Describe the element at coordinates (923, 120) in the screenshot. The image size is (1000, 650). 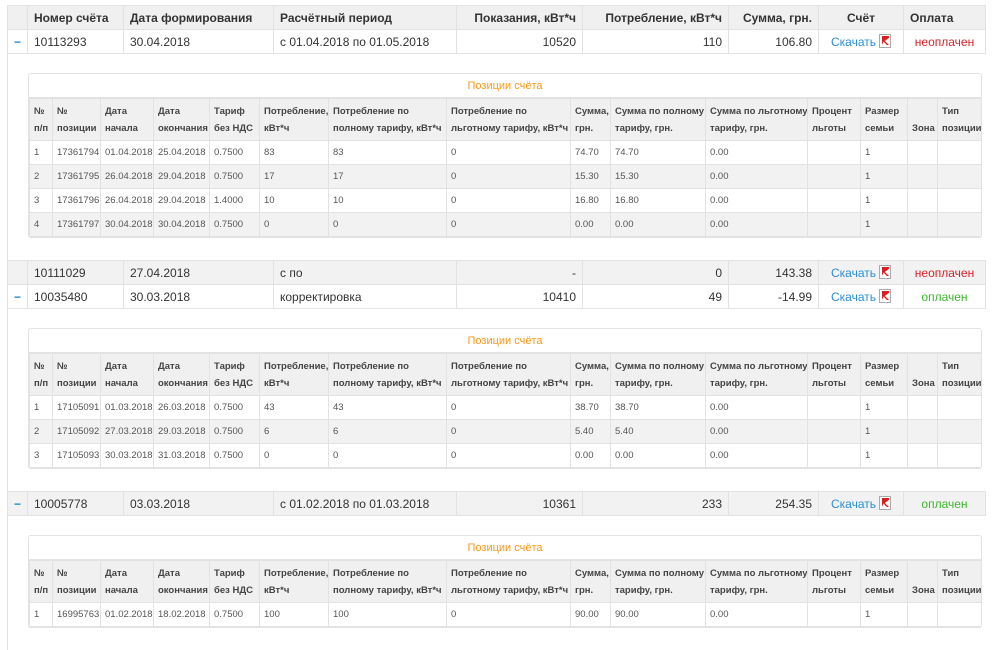
I see `positions-header-cell: Зона` at that location.